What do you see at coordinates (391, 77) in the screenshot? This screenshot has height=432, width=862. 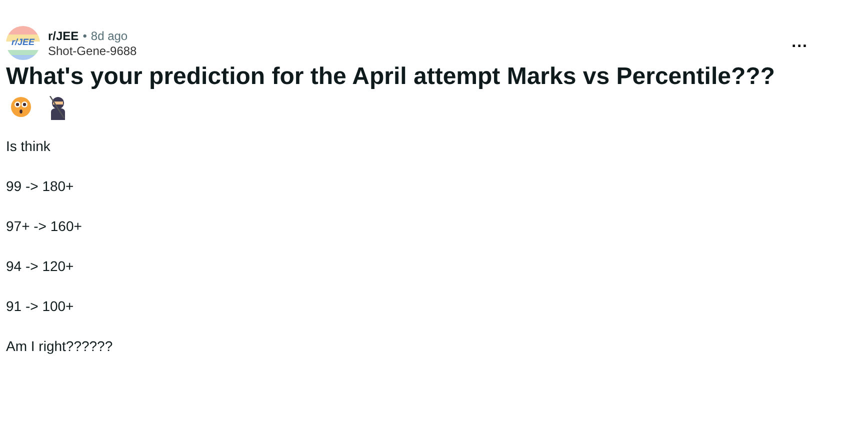 I see `post-title: What's your prediction for the April attempt Marks vs Percentile???` at bounding box center [391, 77].